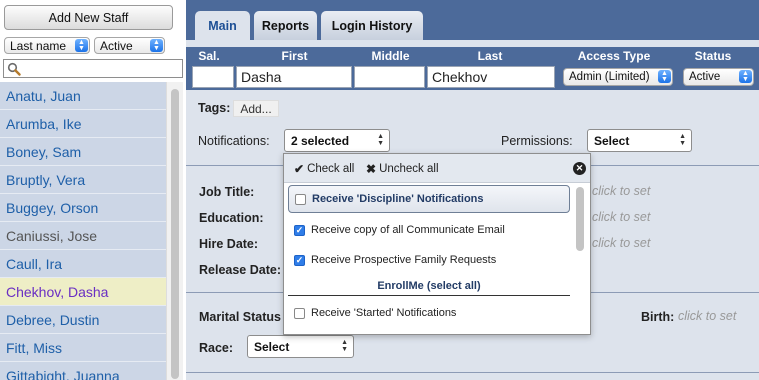  Describe the element at coordinates (116, 45) in the screenshot. I see `status-filter-value: Active` at that location.